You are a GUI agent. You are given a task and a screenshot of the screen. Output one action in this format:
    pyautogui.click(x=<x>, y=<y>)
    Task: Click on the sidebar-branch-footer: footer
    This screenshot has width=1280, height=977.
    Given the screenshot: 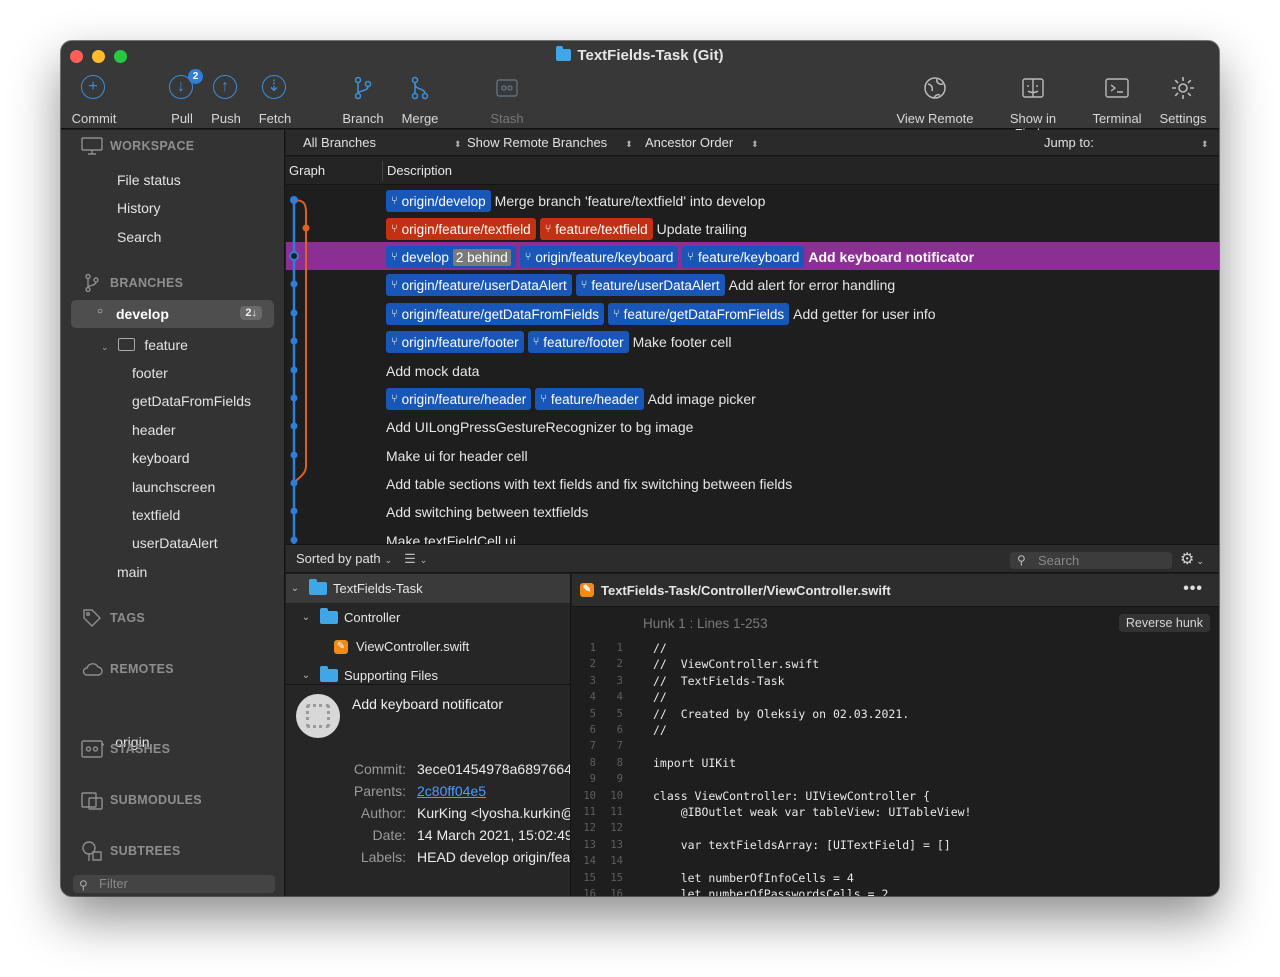 What is the action you would take?
    pyautogui.click(x=150, y=373)
    